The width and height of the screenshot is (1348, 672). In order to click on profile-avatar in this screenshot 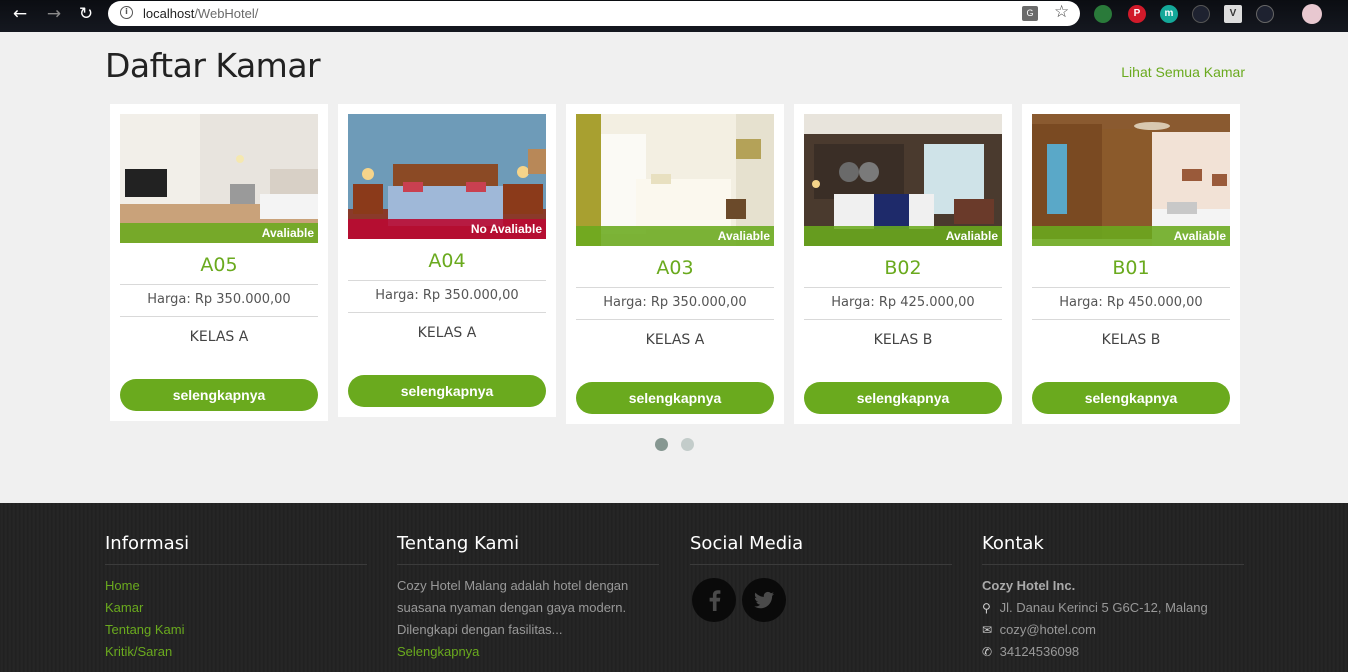, I will do `click(1312, 14)`.